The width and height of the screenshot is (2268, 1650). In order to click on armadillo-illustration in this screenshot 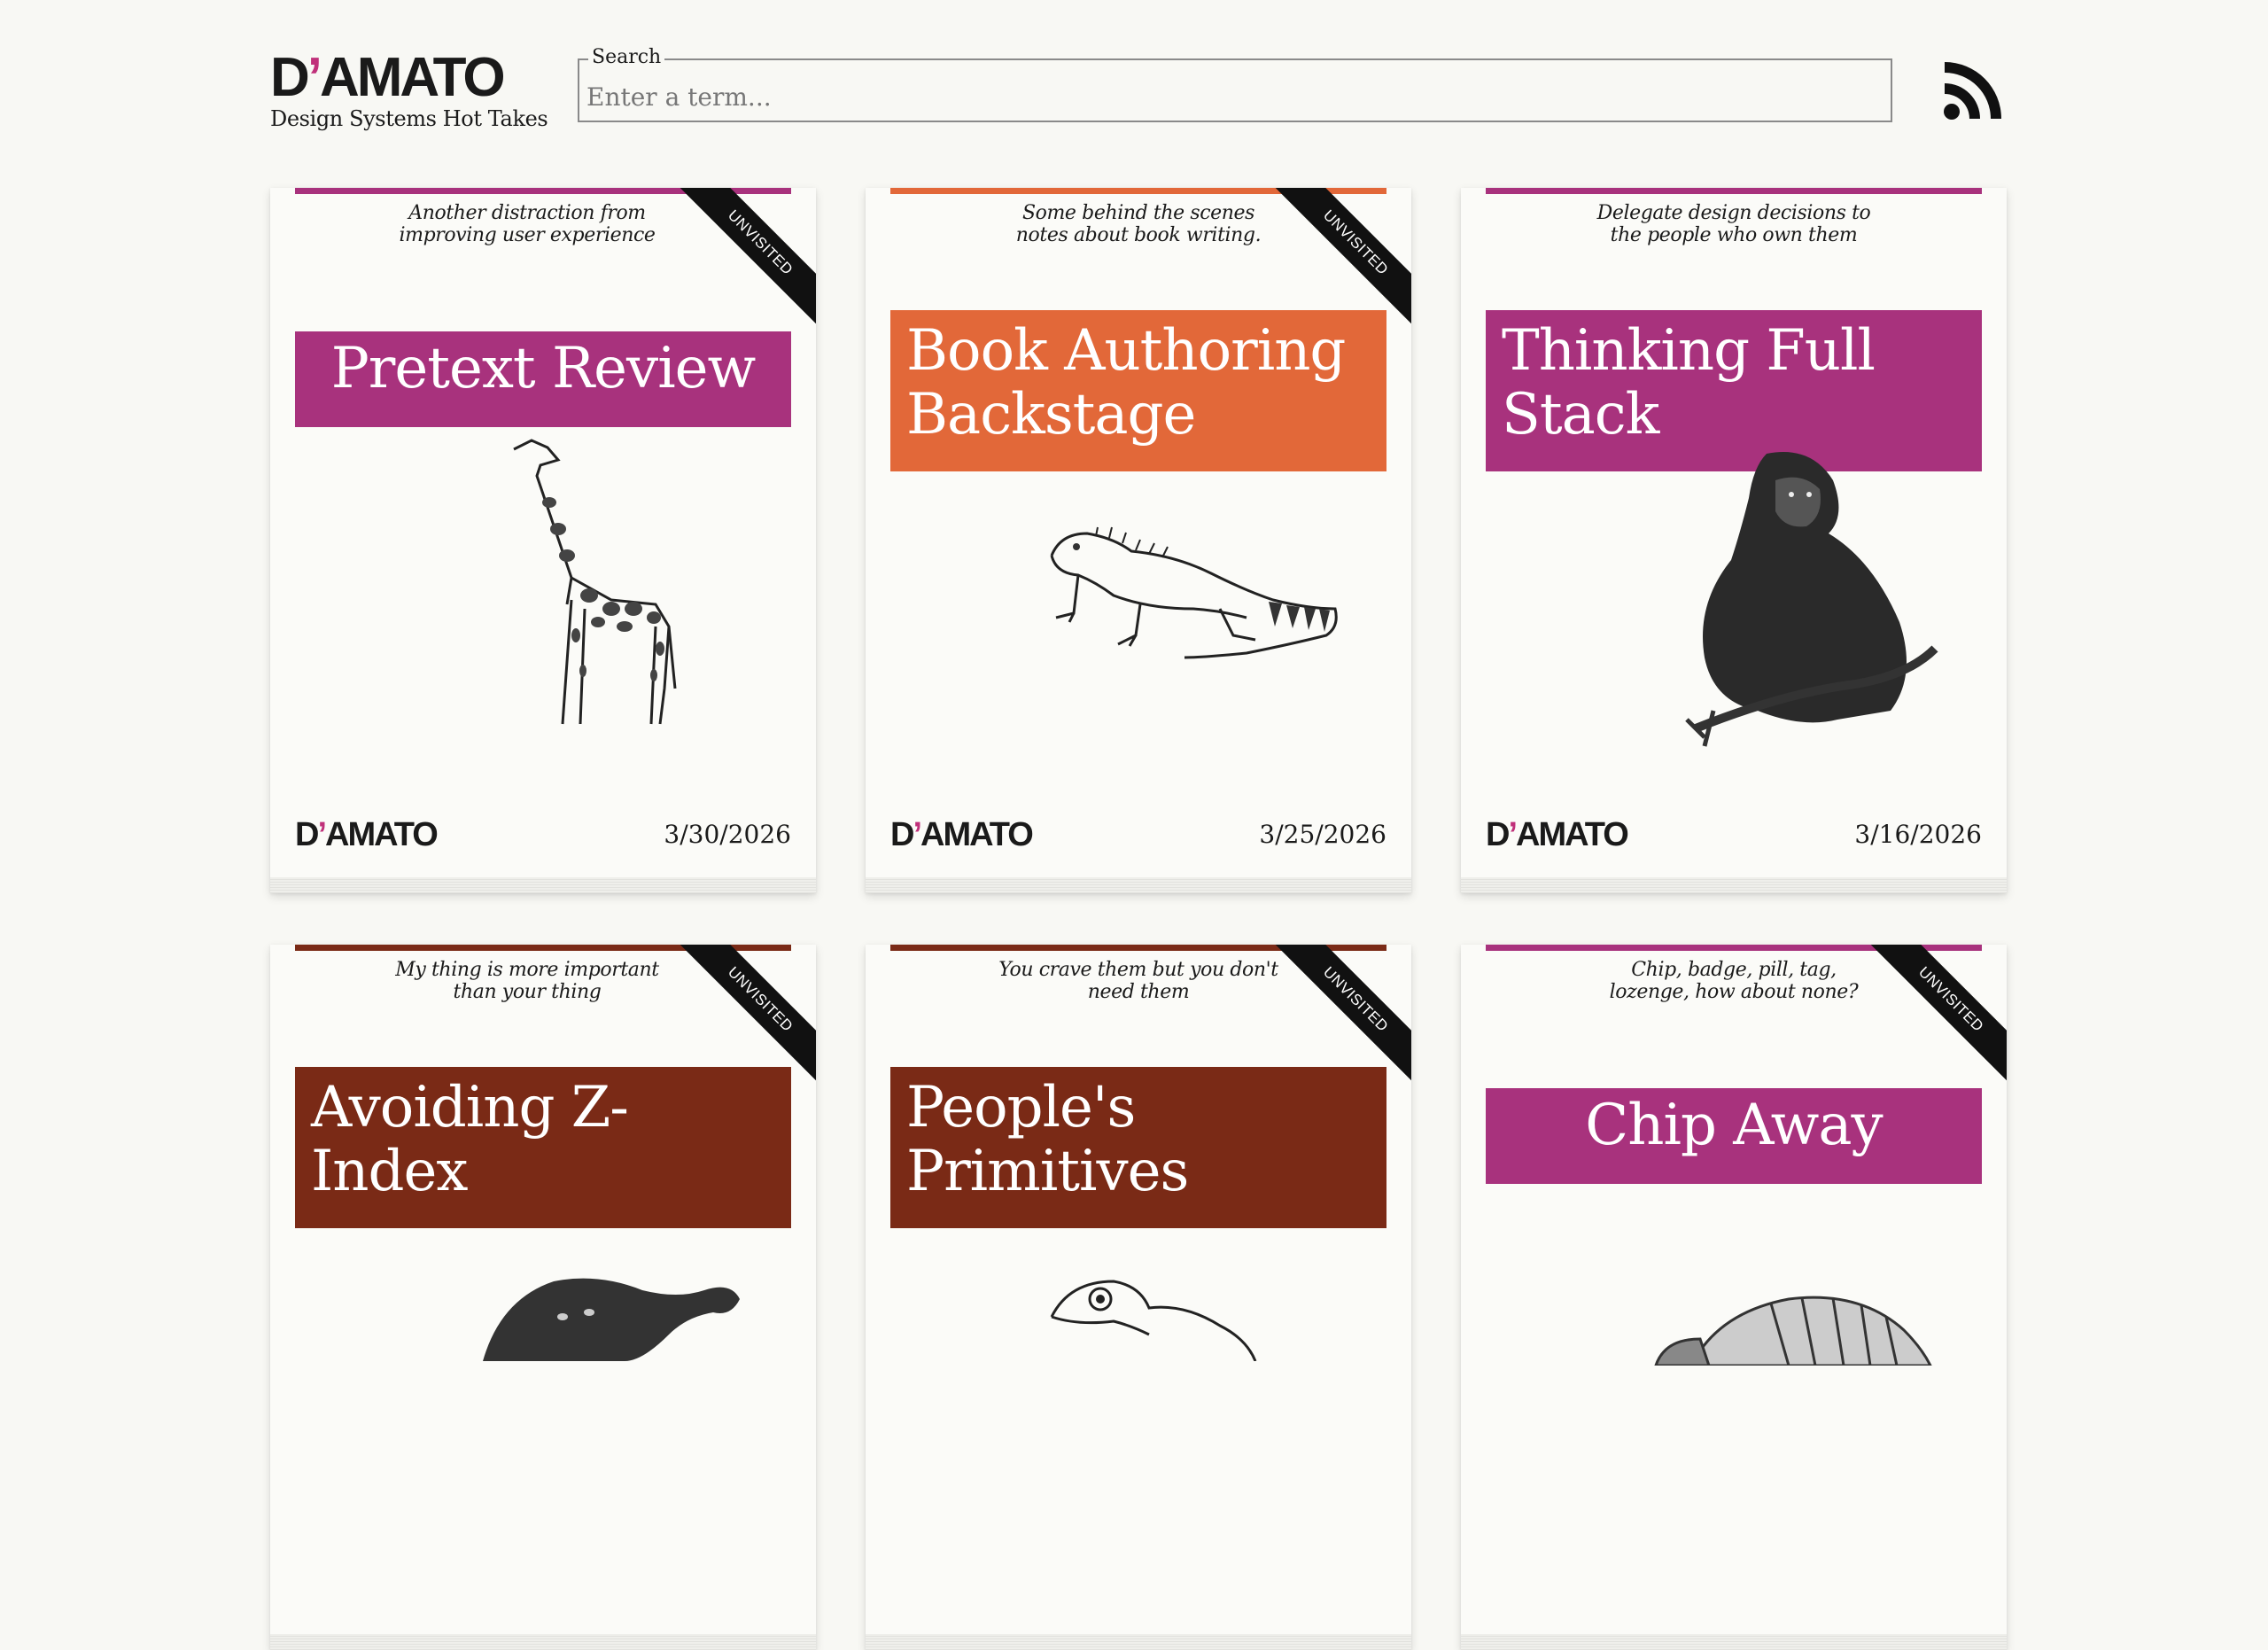, I will do `click(1793, 1331)`.